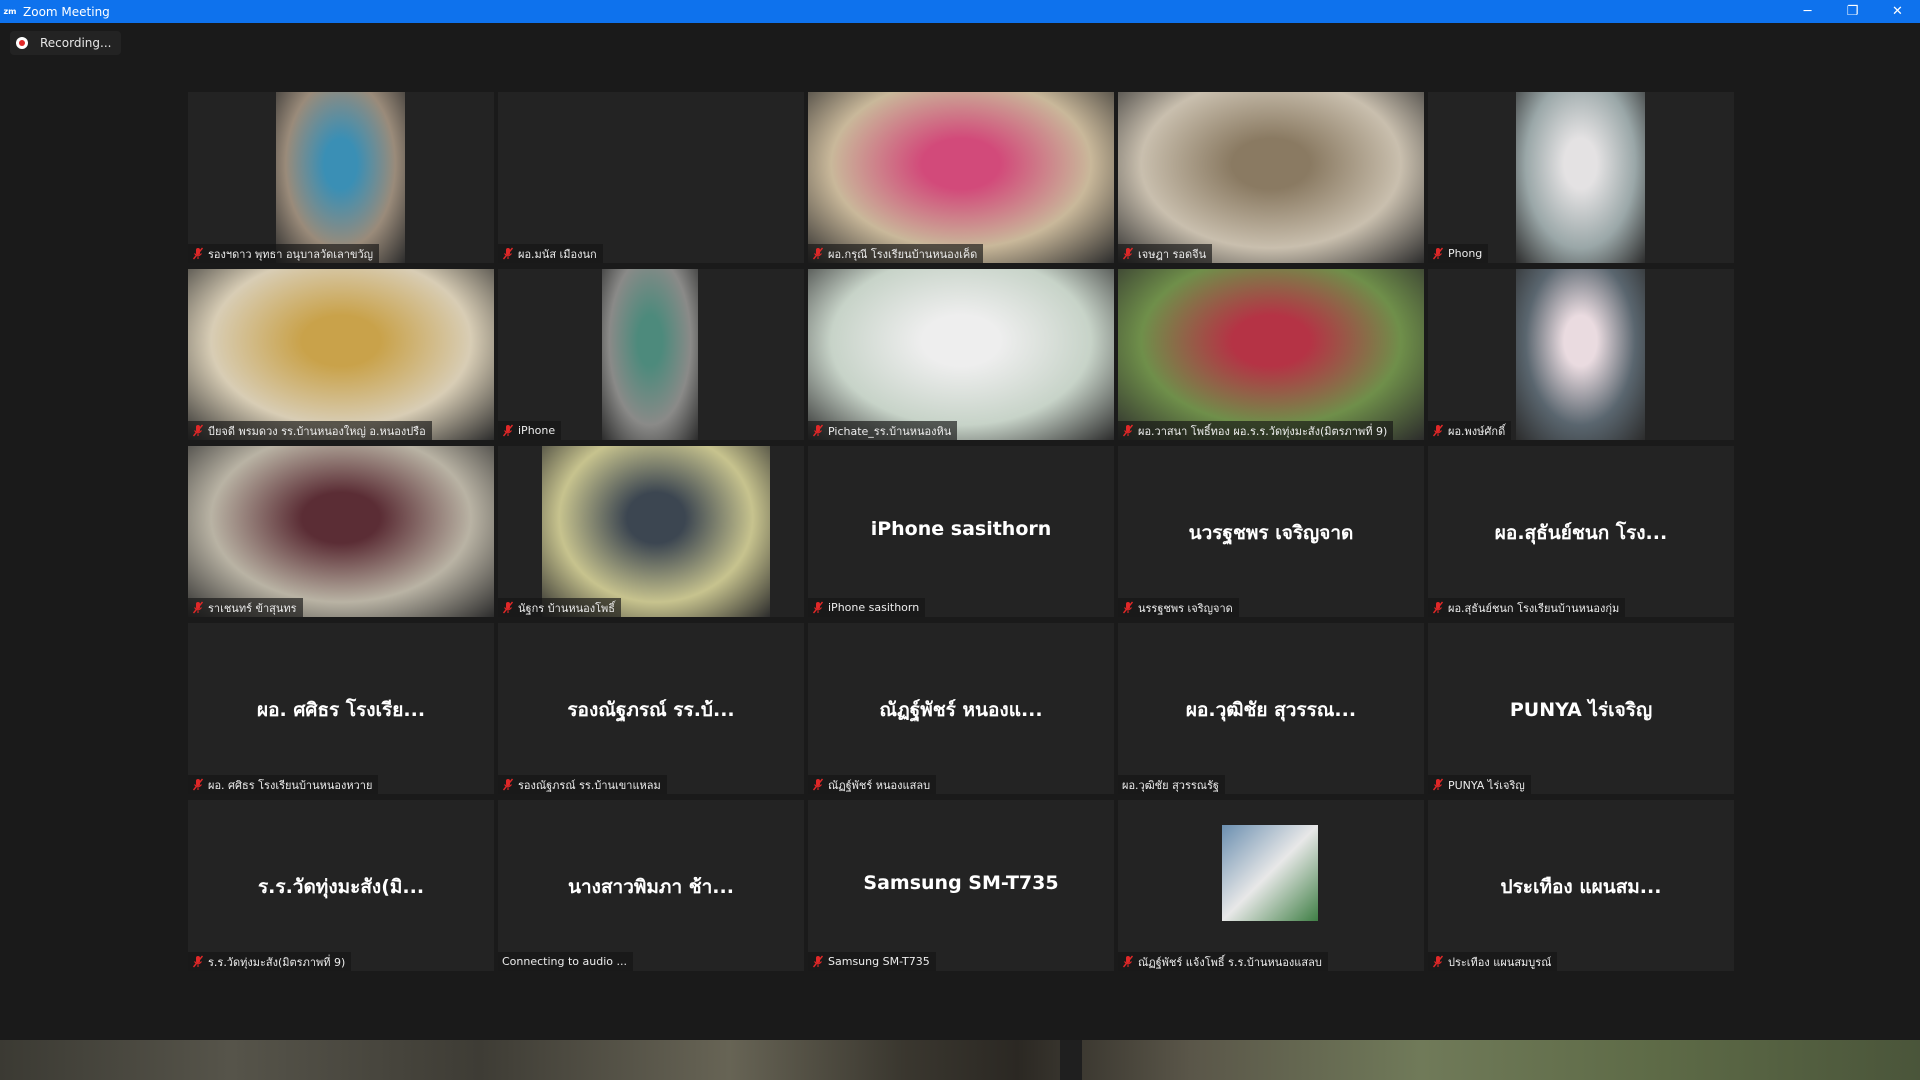 The height and width of the screenshot is (1080, 1920). I want to click on participant-name: ผอ.วุฒิชัย สุวรรณรัฐ, so click(1170, 785).